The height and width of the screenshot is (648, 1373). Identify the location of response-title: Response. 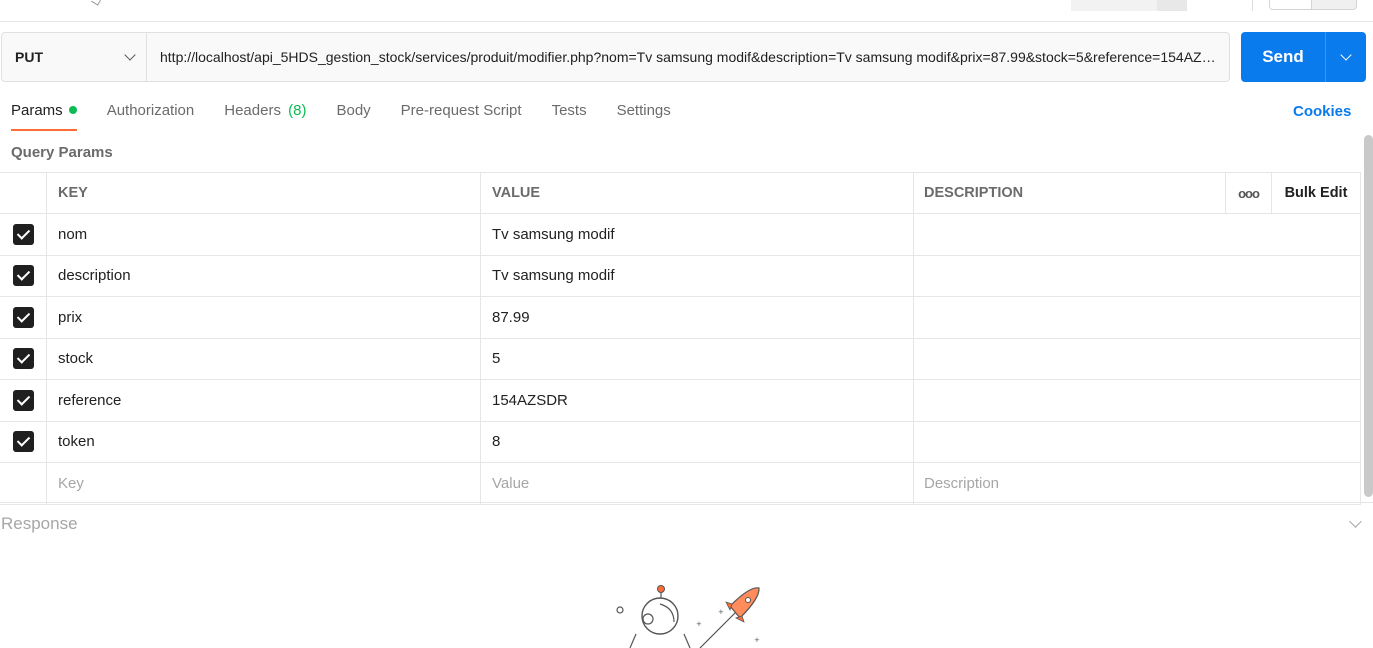
(39, 523).